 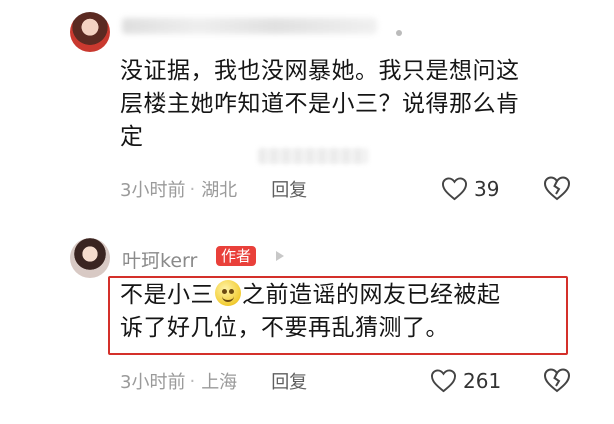 I want to click on comment-meta: 3小时前 · 上海 回复, so click(x=213, y=381).